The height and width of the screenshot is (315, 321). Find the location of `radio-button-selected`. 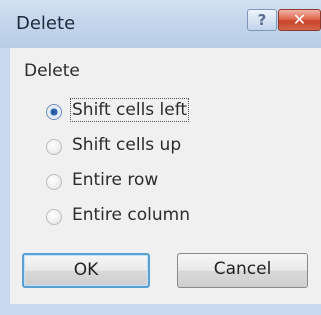

radio-button-selected is located at coordinates (54, 112).